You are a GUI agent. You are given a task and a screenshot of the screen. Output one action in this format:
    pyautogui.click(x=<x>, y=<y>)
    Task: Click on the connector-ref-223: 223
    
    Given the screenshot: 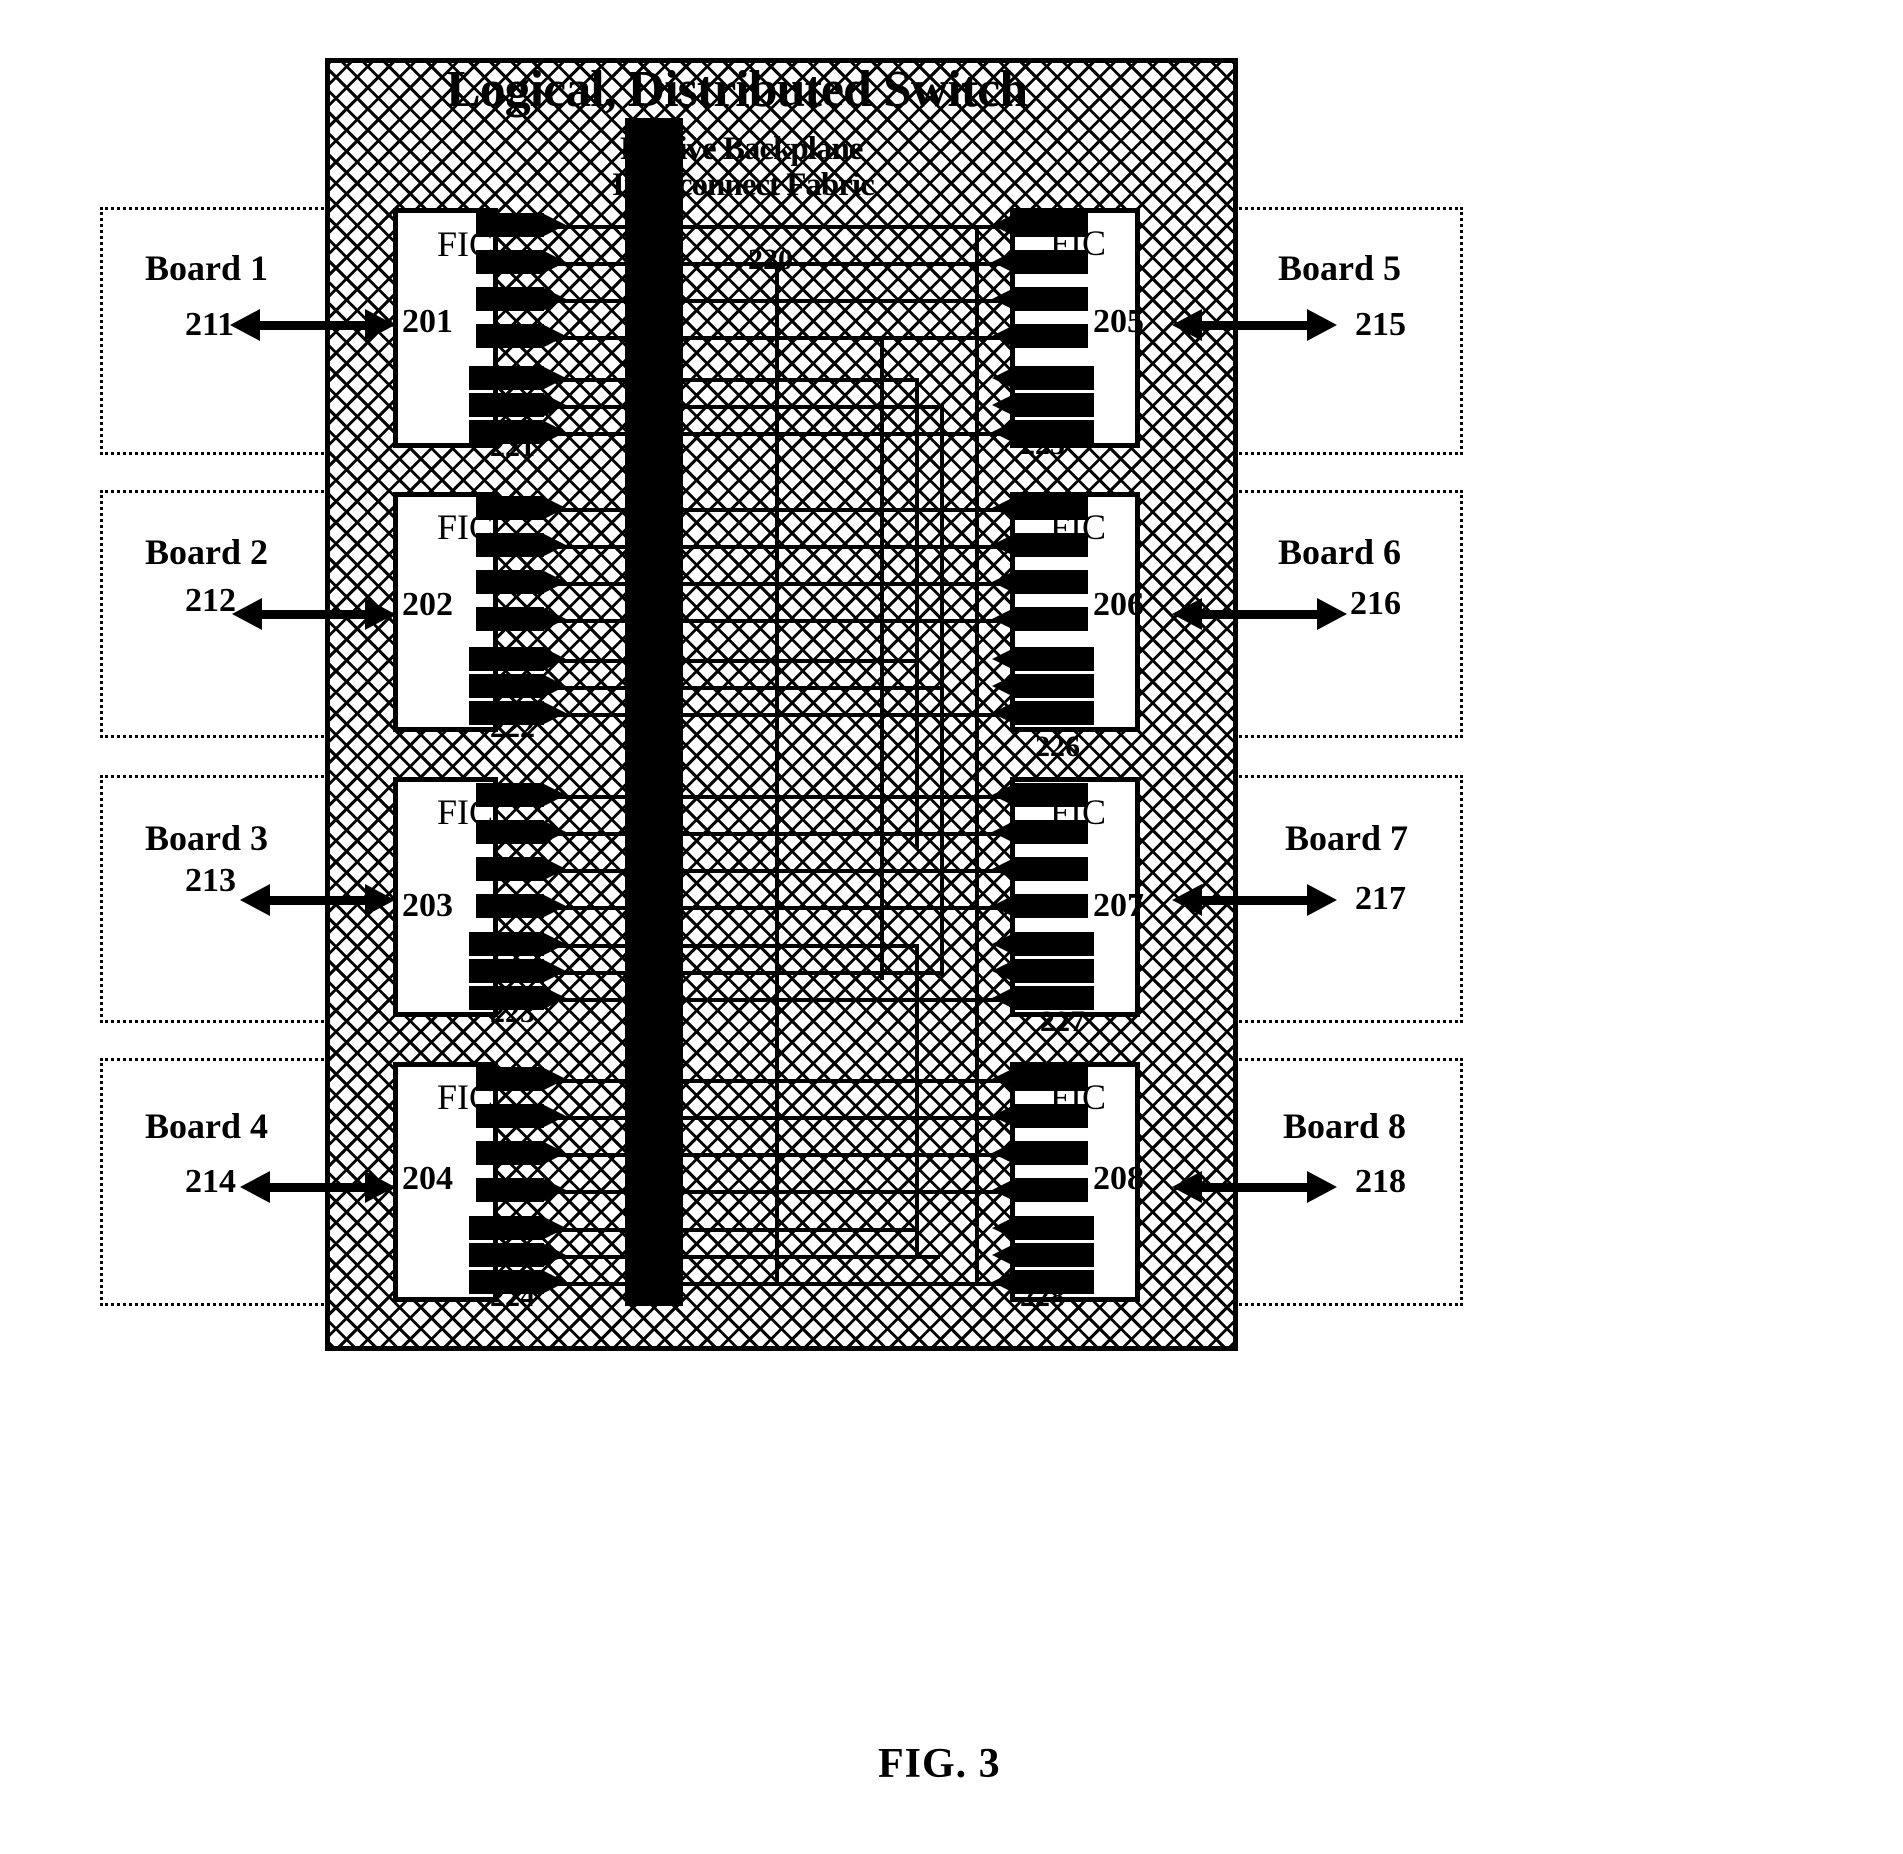 What is the action you would take?
    pyautogui.click(x=512, y=1012)
    